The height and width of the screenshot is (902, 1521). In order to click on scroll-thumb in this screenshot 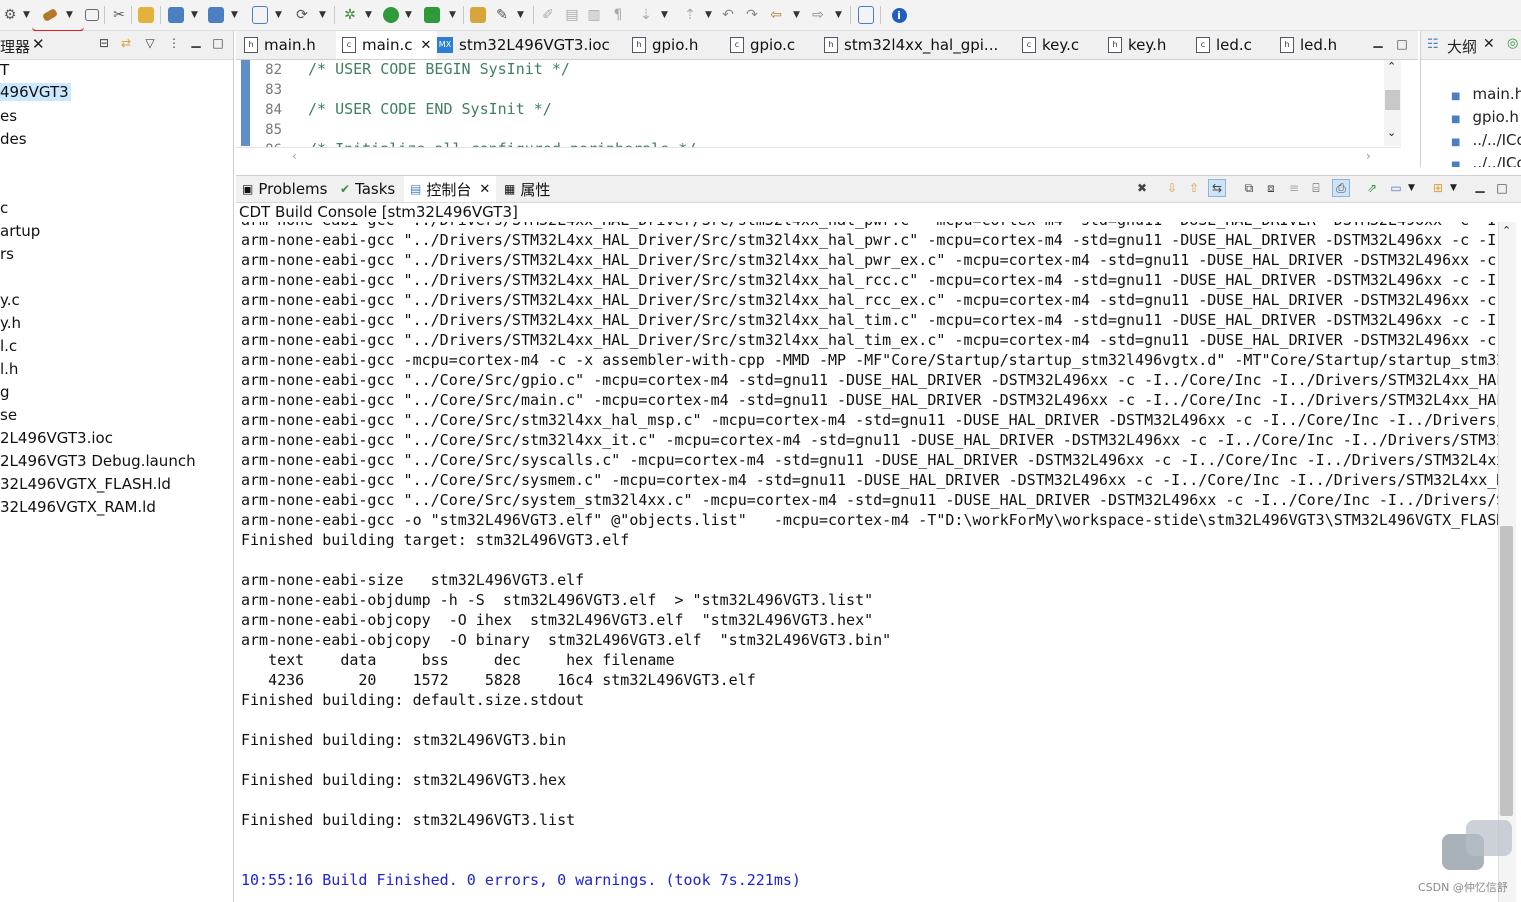, I will do `click(1392, 100)`.